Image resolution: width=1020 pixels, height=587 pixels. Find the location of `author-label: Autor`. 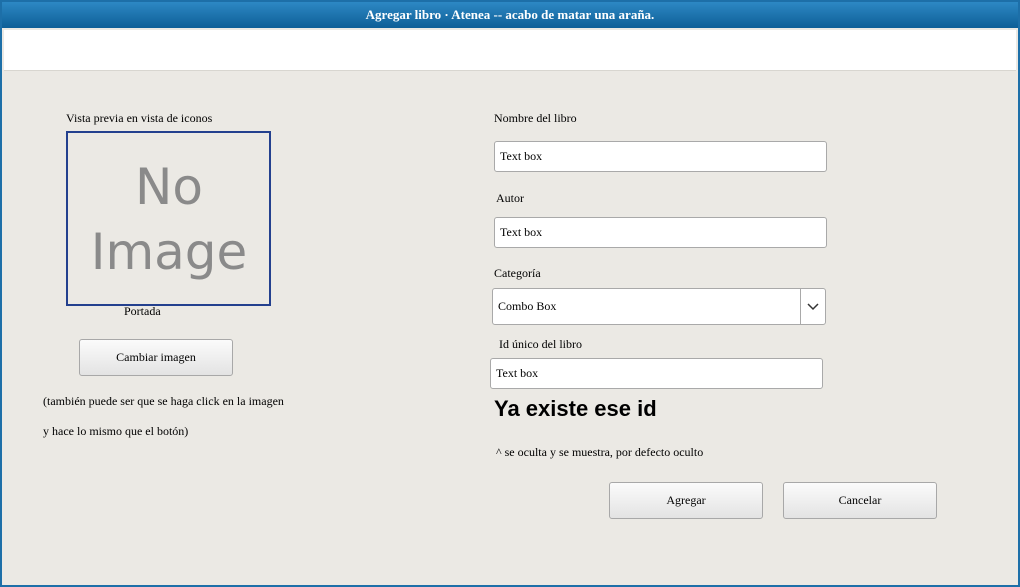

author-label: Autor is located at coordinates (510, 198).